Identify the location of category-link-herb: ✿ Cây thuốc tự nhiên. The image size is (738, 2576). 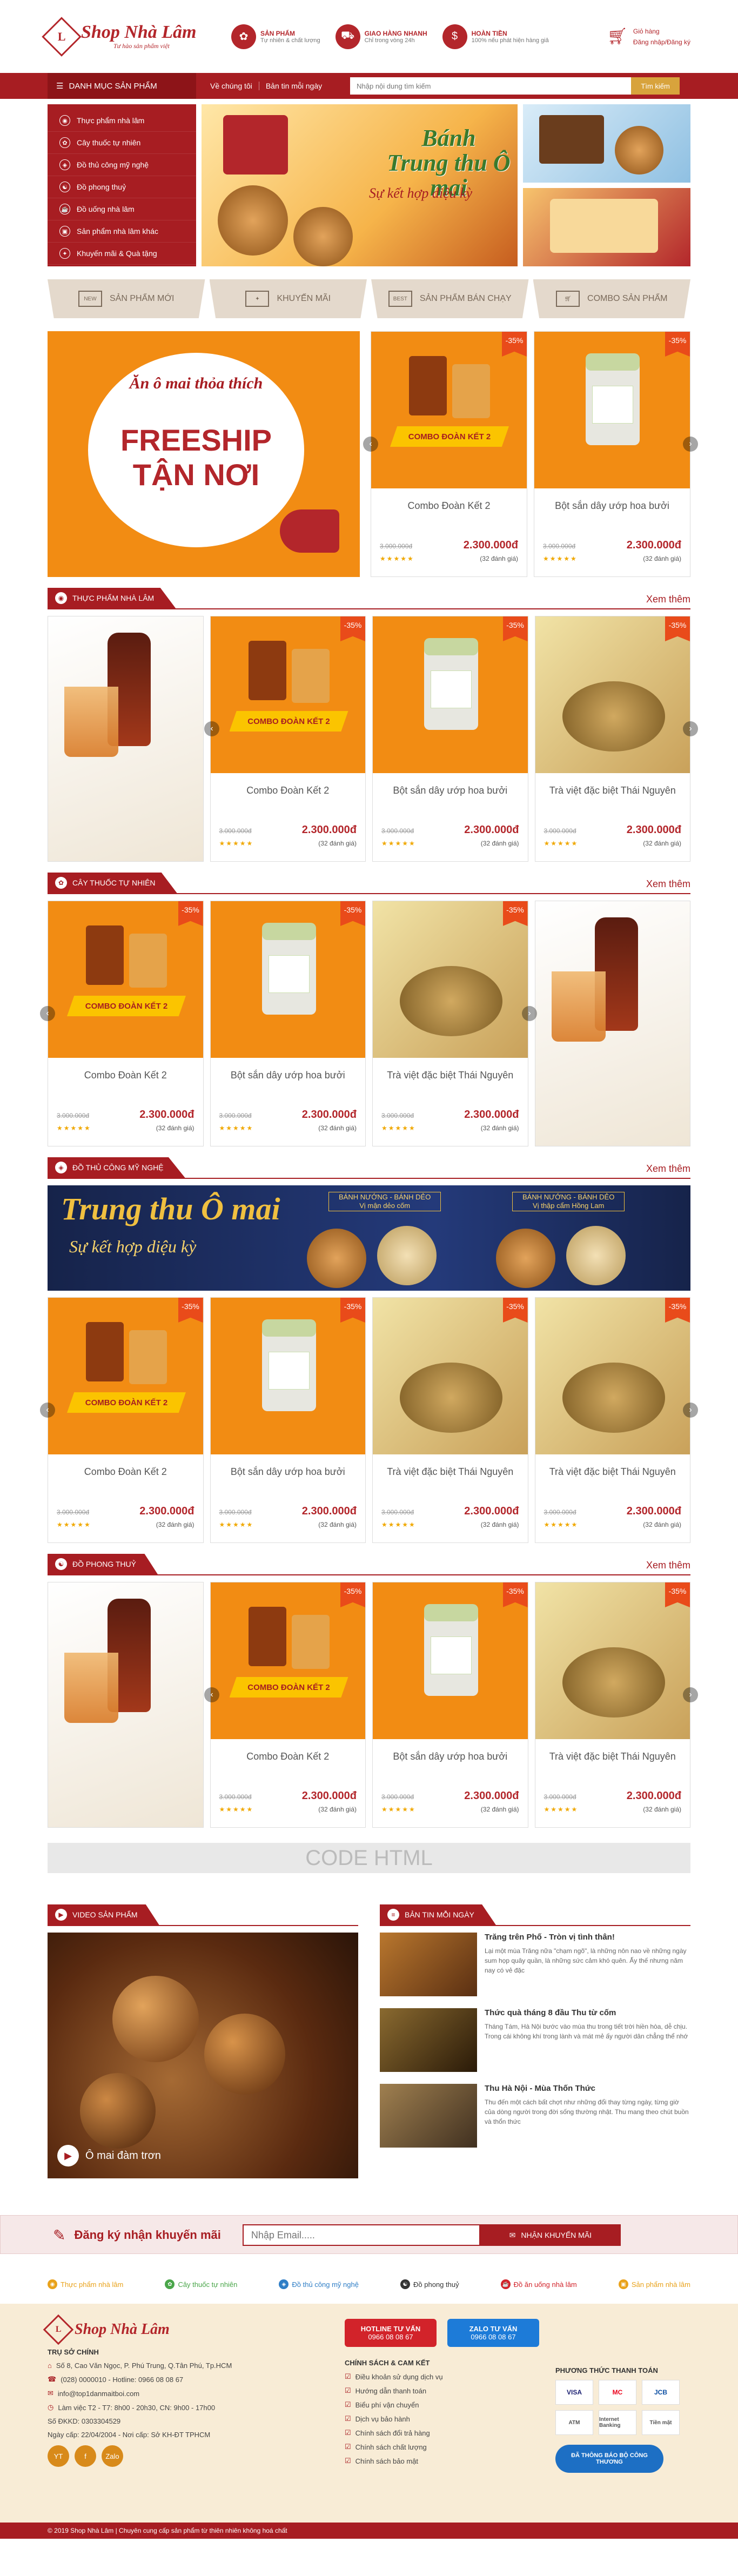
(201, 2284).